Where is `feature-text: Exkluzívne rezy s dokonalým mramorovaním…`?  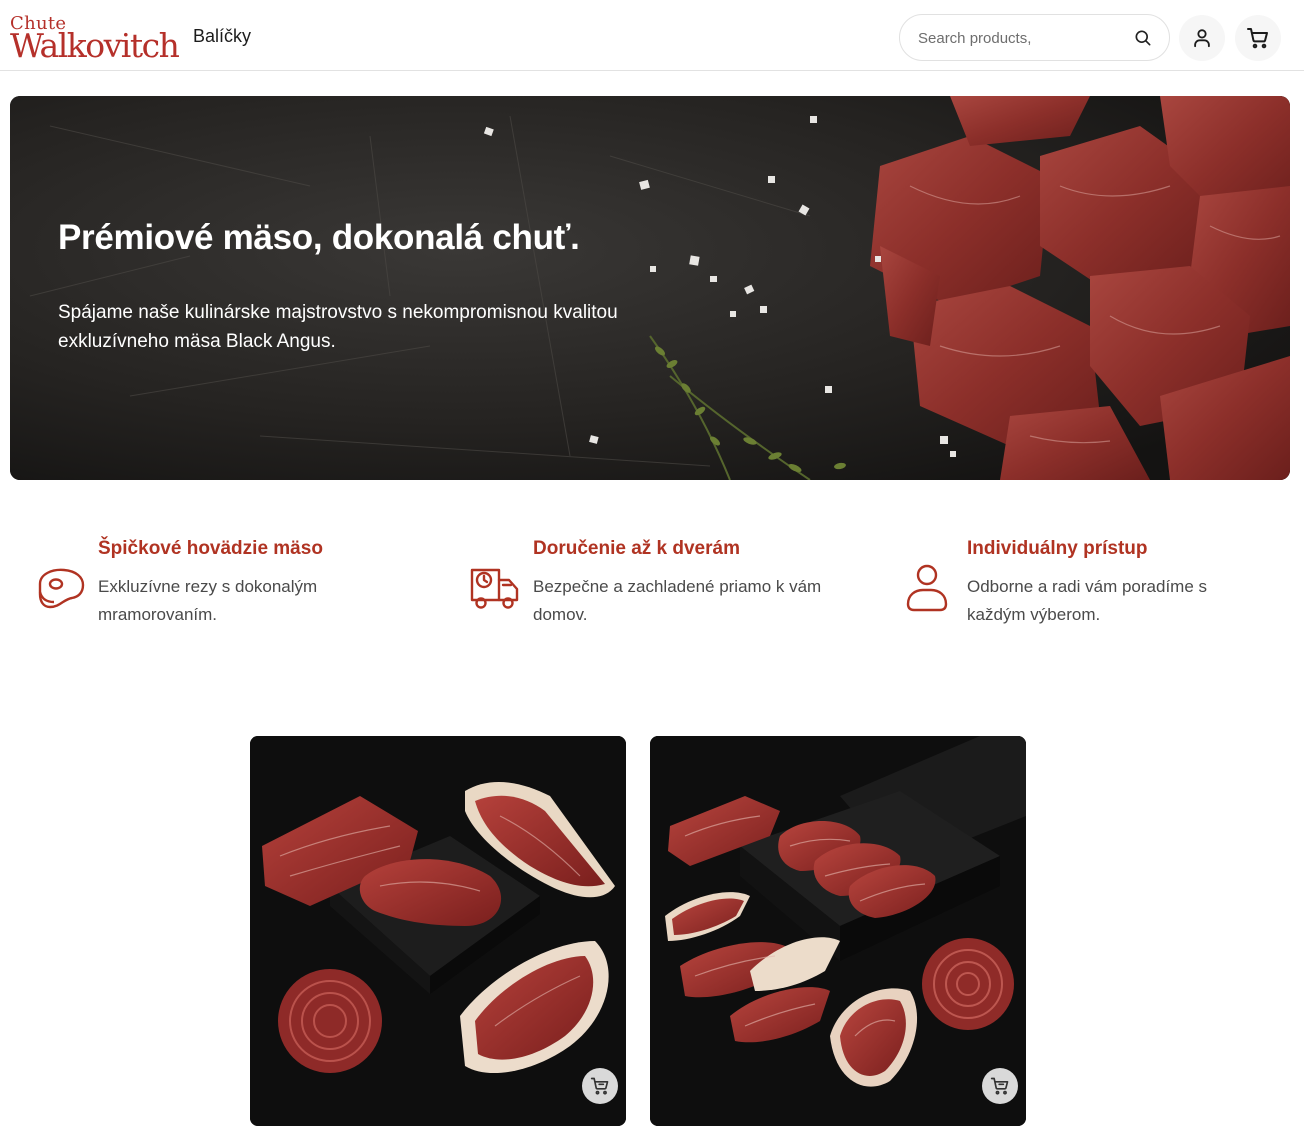 feature-text: Exkluzívne rezy s dokonalým mramorovaním… is located at coordinates (208, 600).